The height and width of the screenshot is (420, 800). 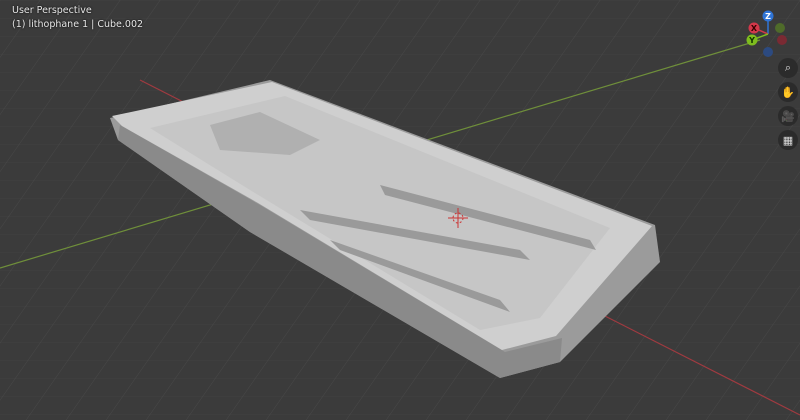 I want to click on pan-button: ✋, so click(x=788, y=92).